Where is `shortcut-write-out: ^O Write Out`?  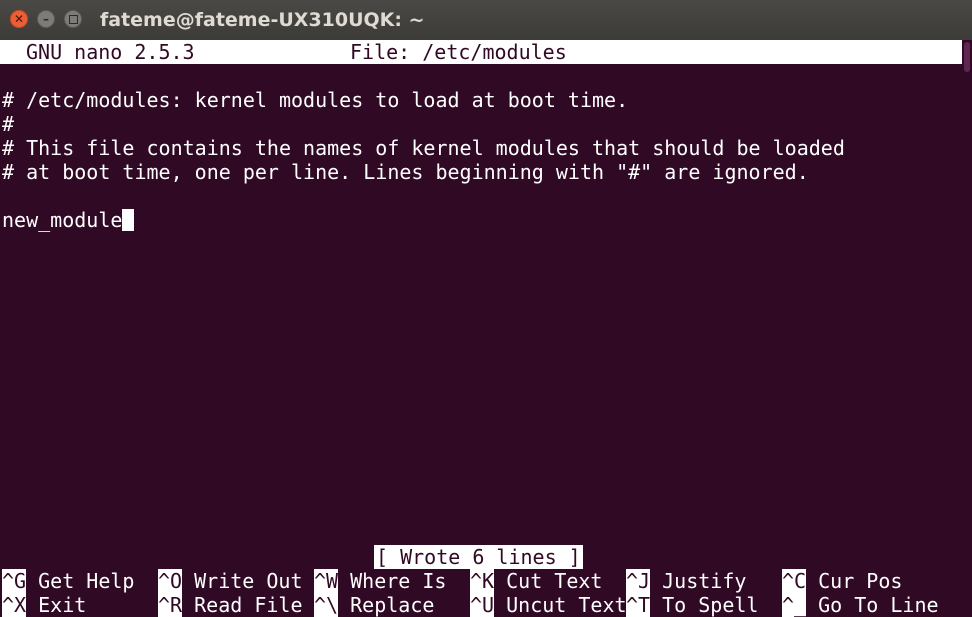
shortcut-write-out: ^O Write Out is located at coordinates (230, 581).